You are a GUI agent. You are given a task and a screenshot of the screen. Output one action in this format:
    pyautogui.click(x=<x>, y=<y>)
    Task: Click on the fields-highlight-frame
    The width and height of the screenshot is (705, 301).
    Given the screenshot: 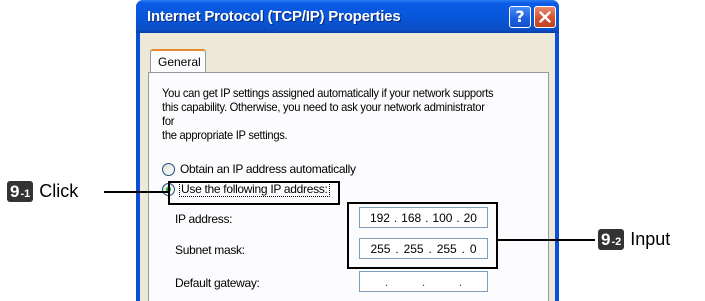 What is the action you would take?
    pyautogui.click(x=422, y=235)
    